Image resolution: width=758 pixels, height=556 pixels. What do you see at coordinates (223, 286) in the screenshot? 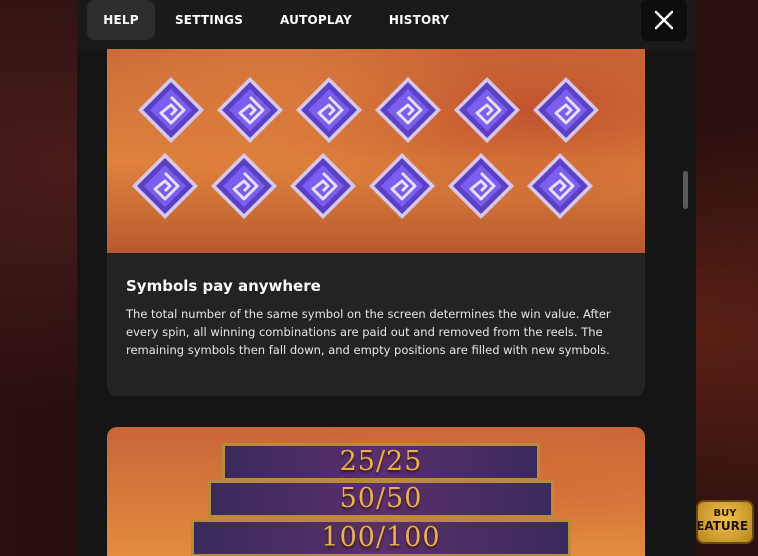
I see `card-title: Symbols pay anywhere` at bounding box center [223, 286].